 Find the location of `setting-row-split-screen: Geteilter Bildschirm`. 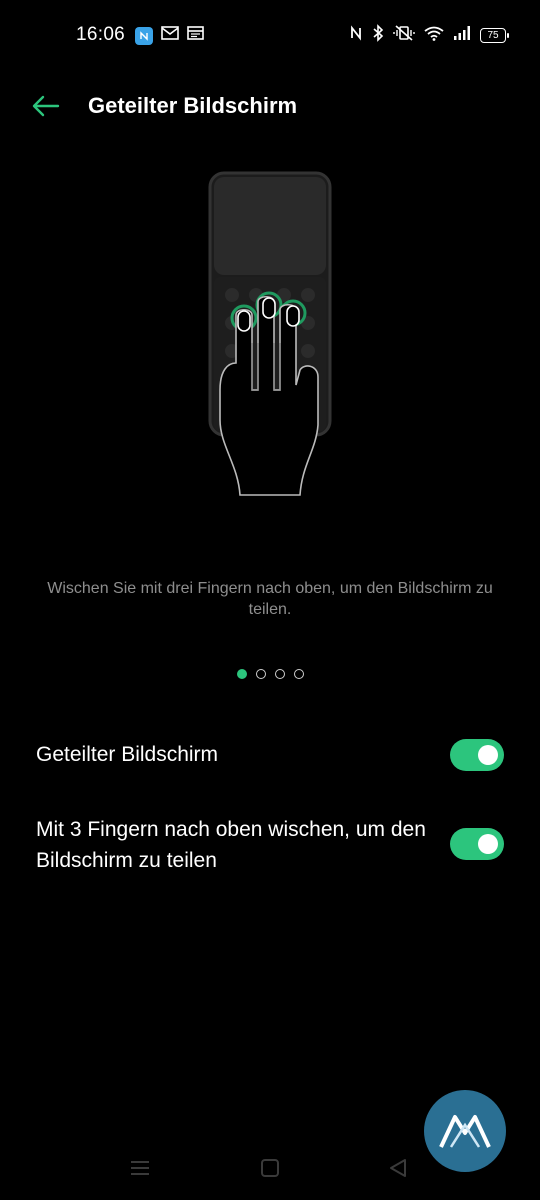

setting-row-split-screen: Geteilter Bildschirm is located at coordinates (270, 755).